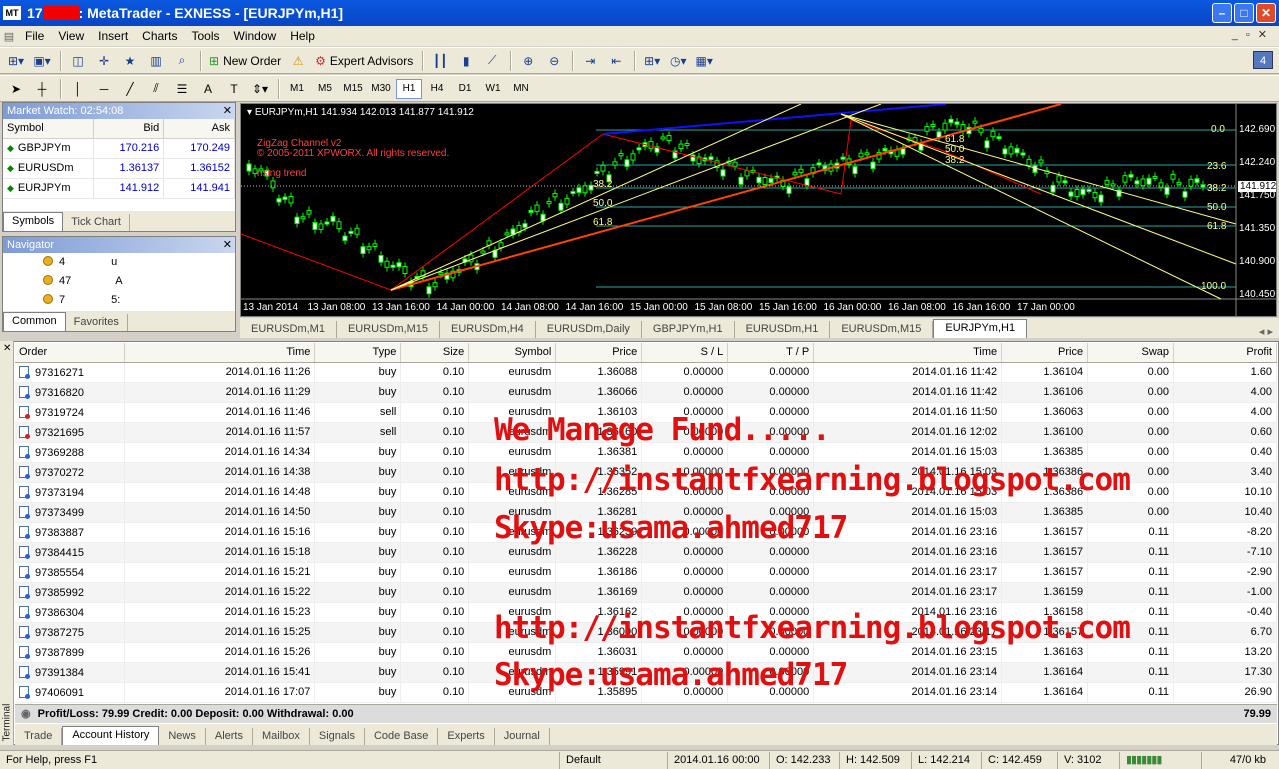  I want to click on tab-alerts: Alerts, so click(229, 736).